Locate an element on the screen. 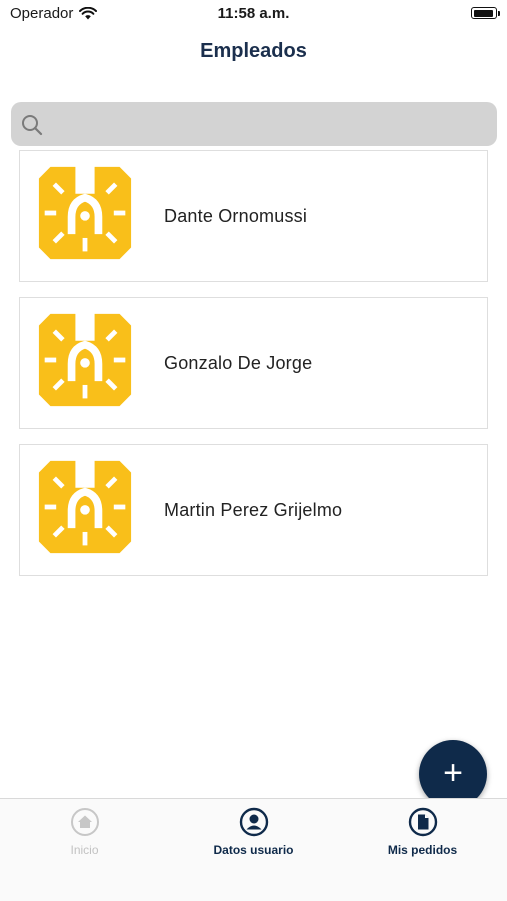  employee-name: Gonzalo De Jorge is located at coordinates (238, 362).